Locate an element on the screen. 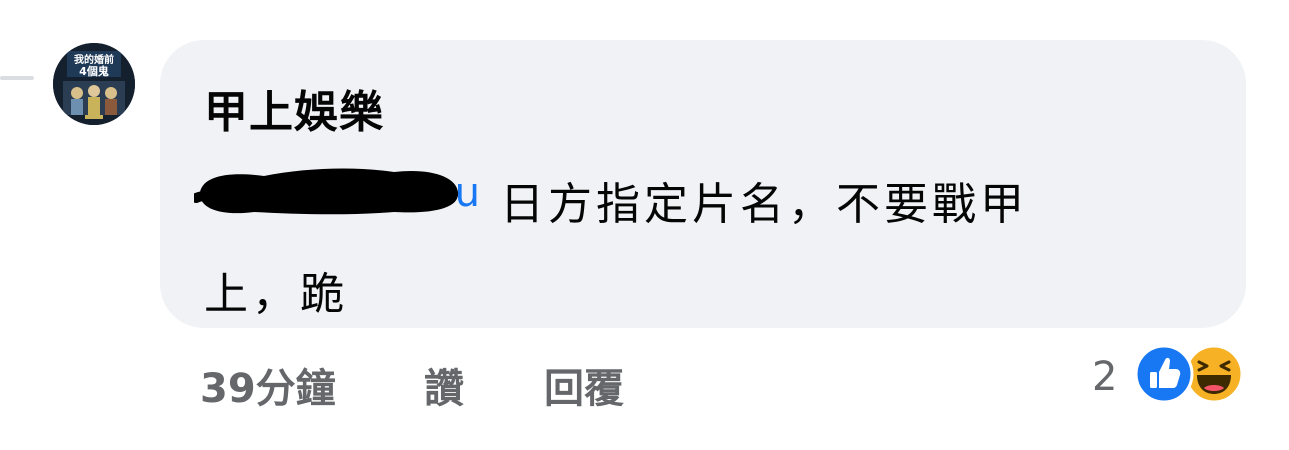 The height and width of the screenshot is (450, 1289). reply-button: 回覆 is located at coordinates (584, 385).